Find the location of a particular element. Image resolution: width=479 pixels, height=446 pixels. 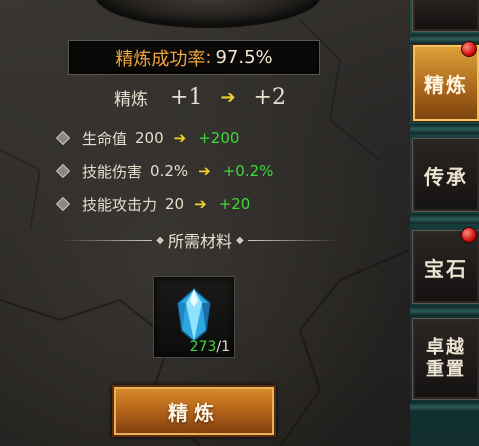

materials-title: 所需材料 is located at coordinates (200, 241).